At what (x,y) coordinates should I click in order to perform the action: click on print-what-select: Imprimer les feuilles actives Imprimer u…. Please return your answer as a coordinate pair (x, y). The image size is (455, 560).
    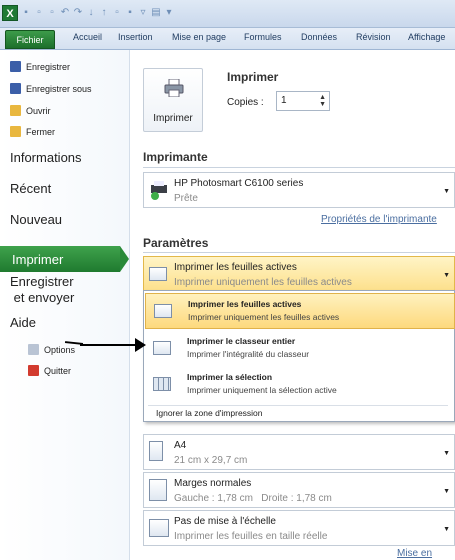
    Looking at the image, I should click on (299, 274).